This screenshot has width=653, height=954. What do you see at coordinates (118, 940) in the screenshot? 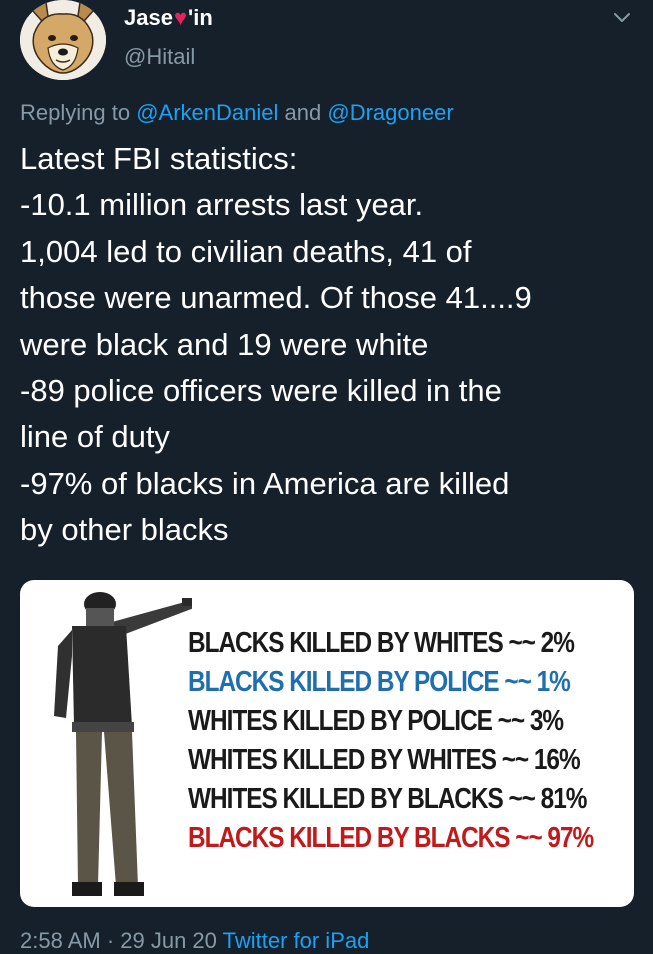
I see `timestamp: 2:58 AM · 29 Jun 20` at bounding box center [118, 940].